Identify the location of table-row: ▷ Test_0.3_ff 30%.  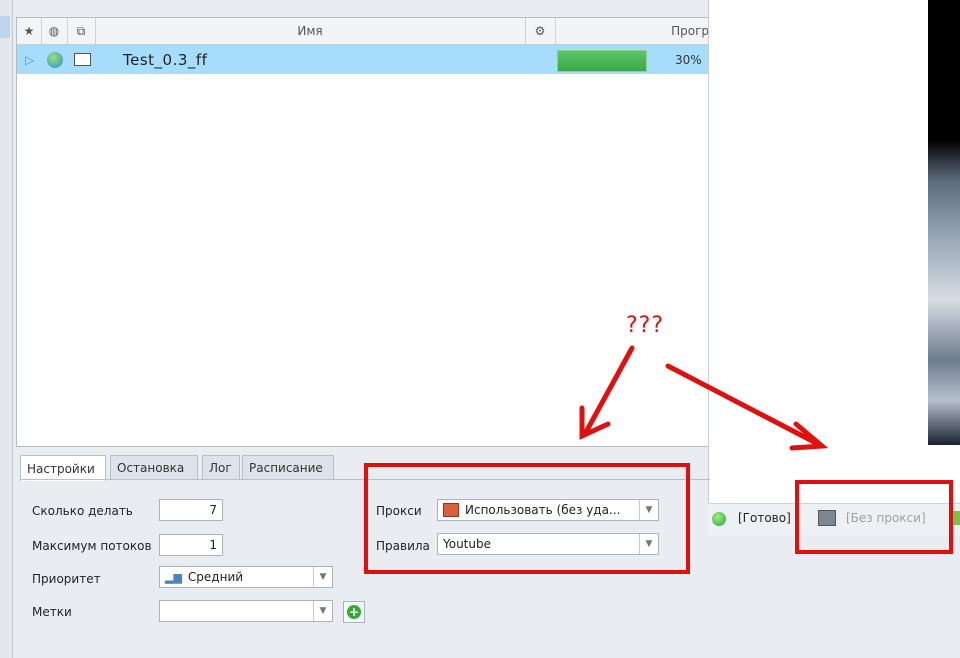
(363, 59).